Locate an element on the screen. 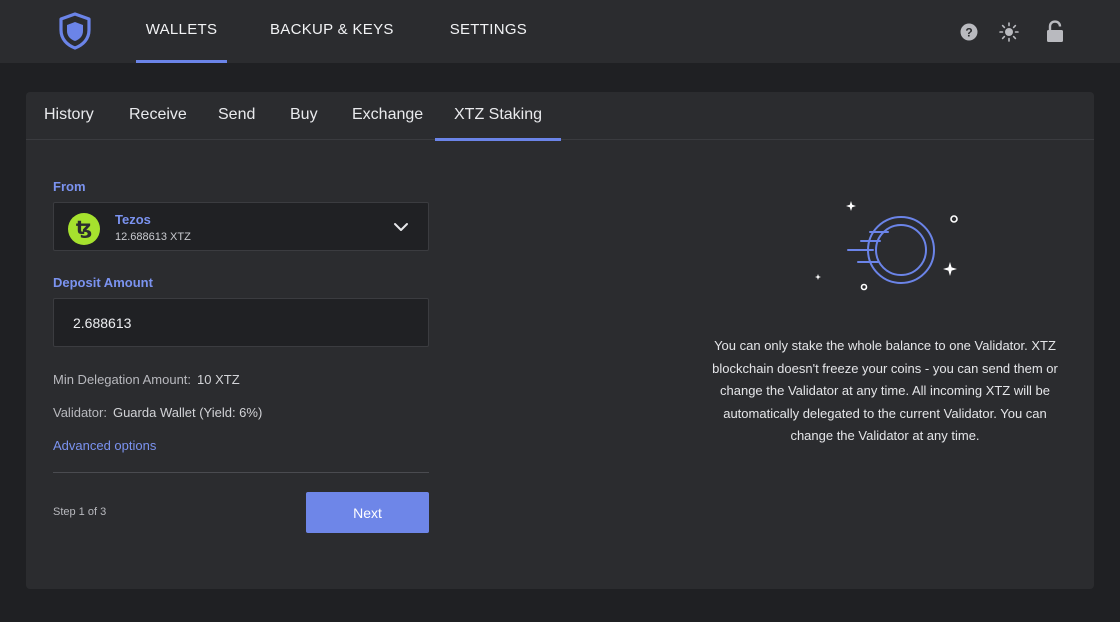 The height and width of the screenshot is (622, 1120). nav-settings: SETTINGS is located at coordinates (488, 31).